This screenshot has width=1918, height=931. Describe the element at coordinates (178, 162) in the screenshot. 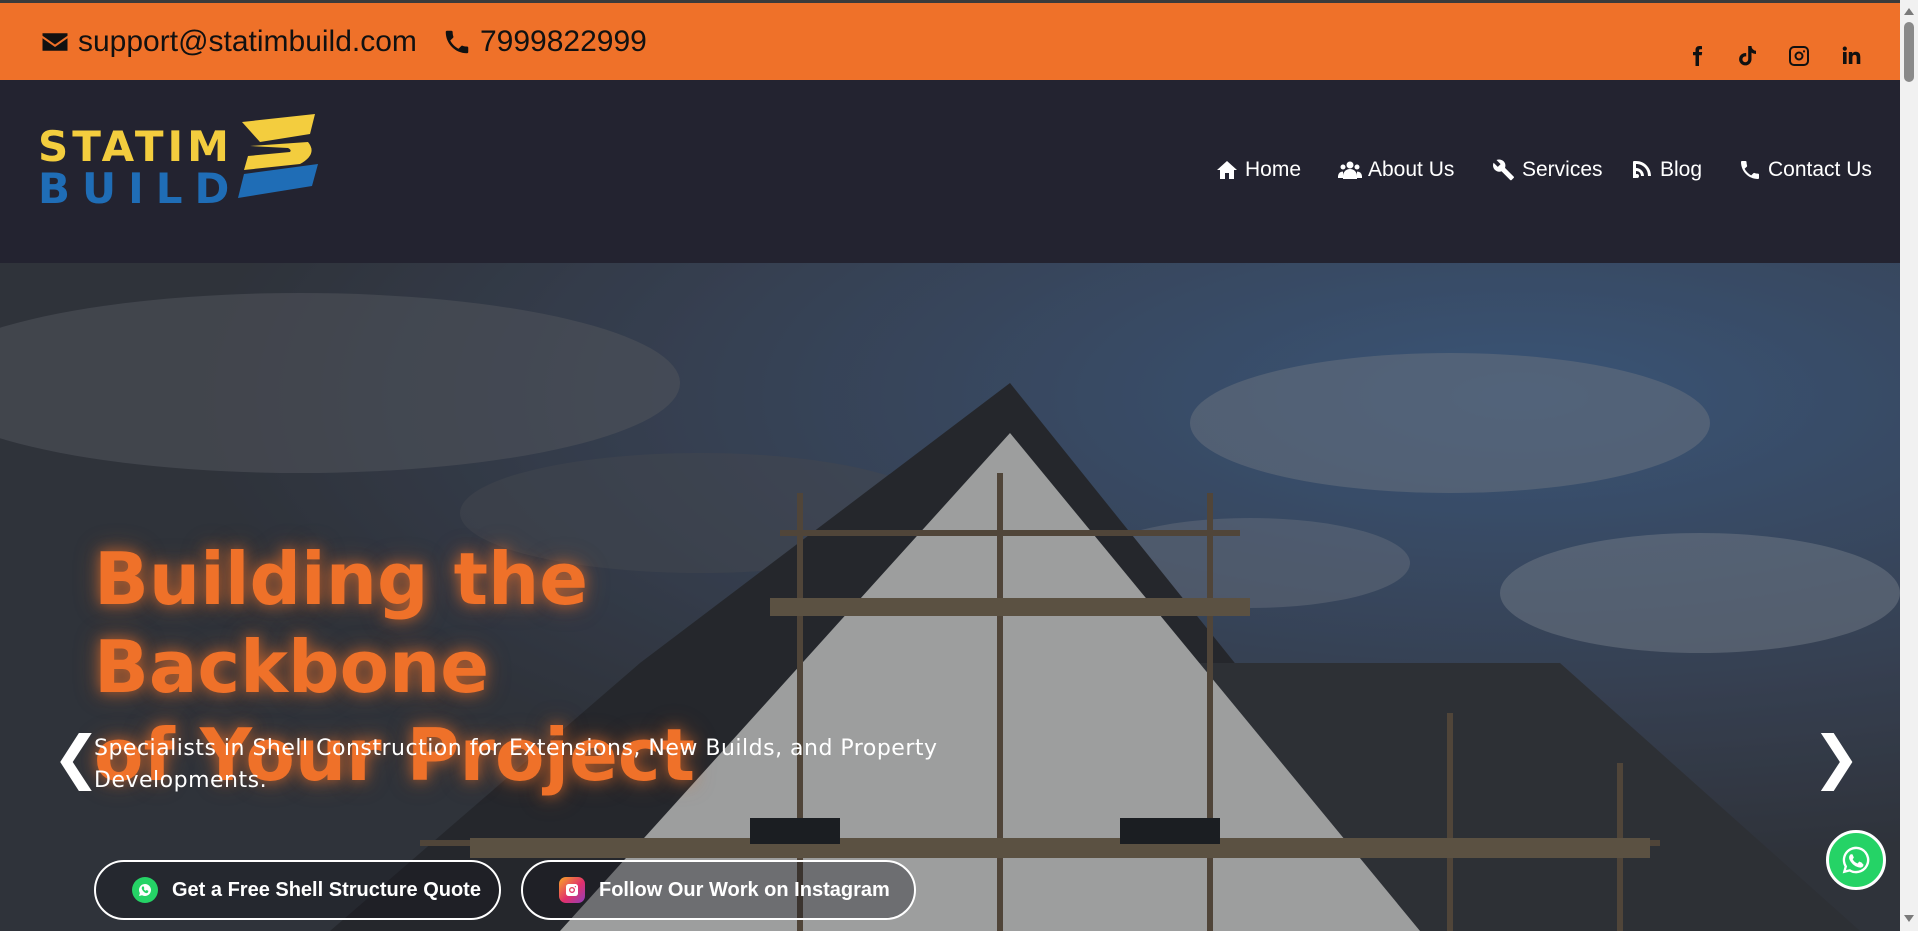

I see `statim-build-logo: STATIM BUILD` at that location.